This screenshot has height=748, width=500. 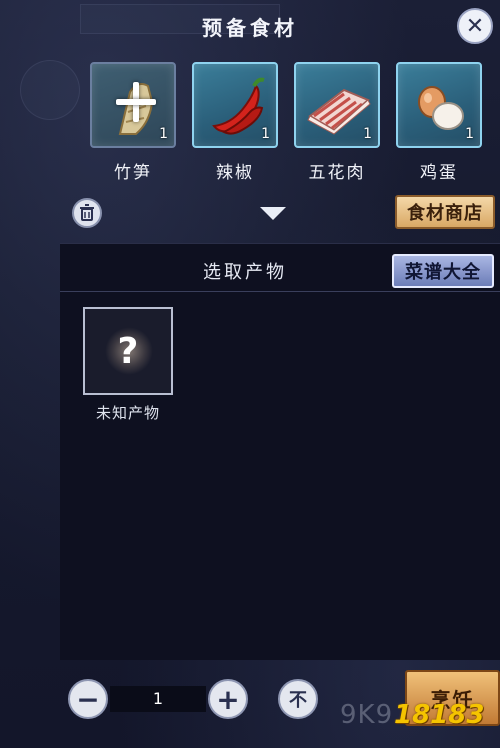 I want to click on product-panel-title: 选取产物, so click(x=245, y=272).